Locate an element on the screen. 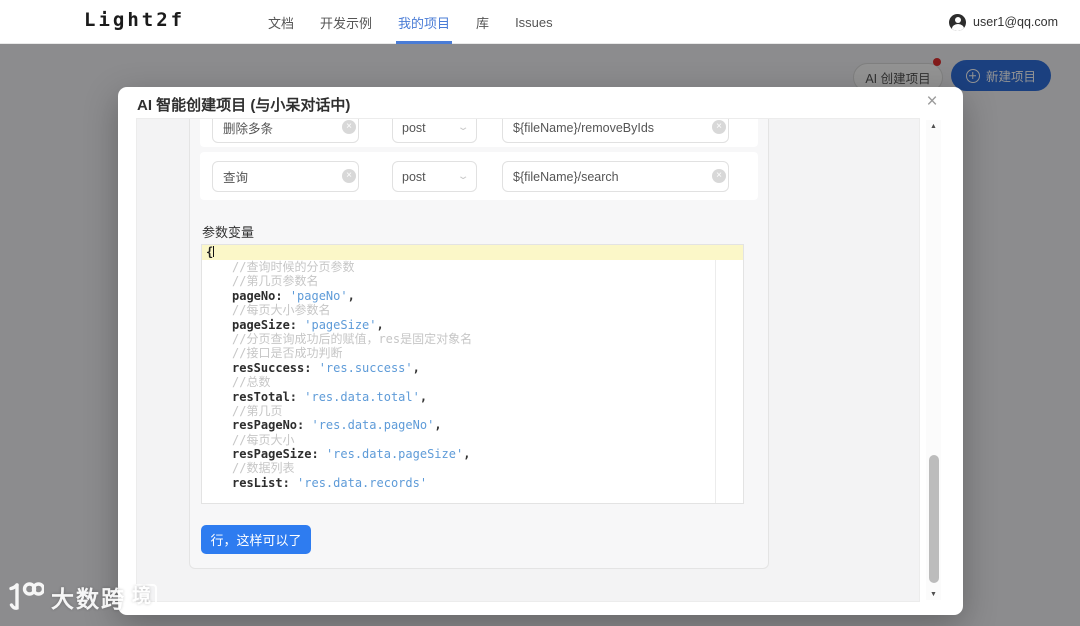  params-variables-label: 参数变量 is located at coordinates (228, 232).